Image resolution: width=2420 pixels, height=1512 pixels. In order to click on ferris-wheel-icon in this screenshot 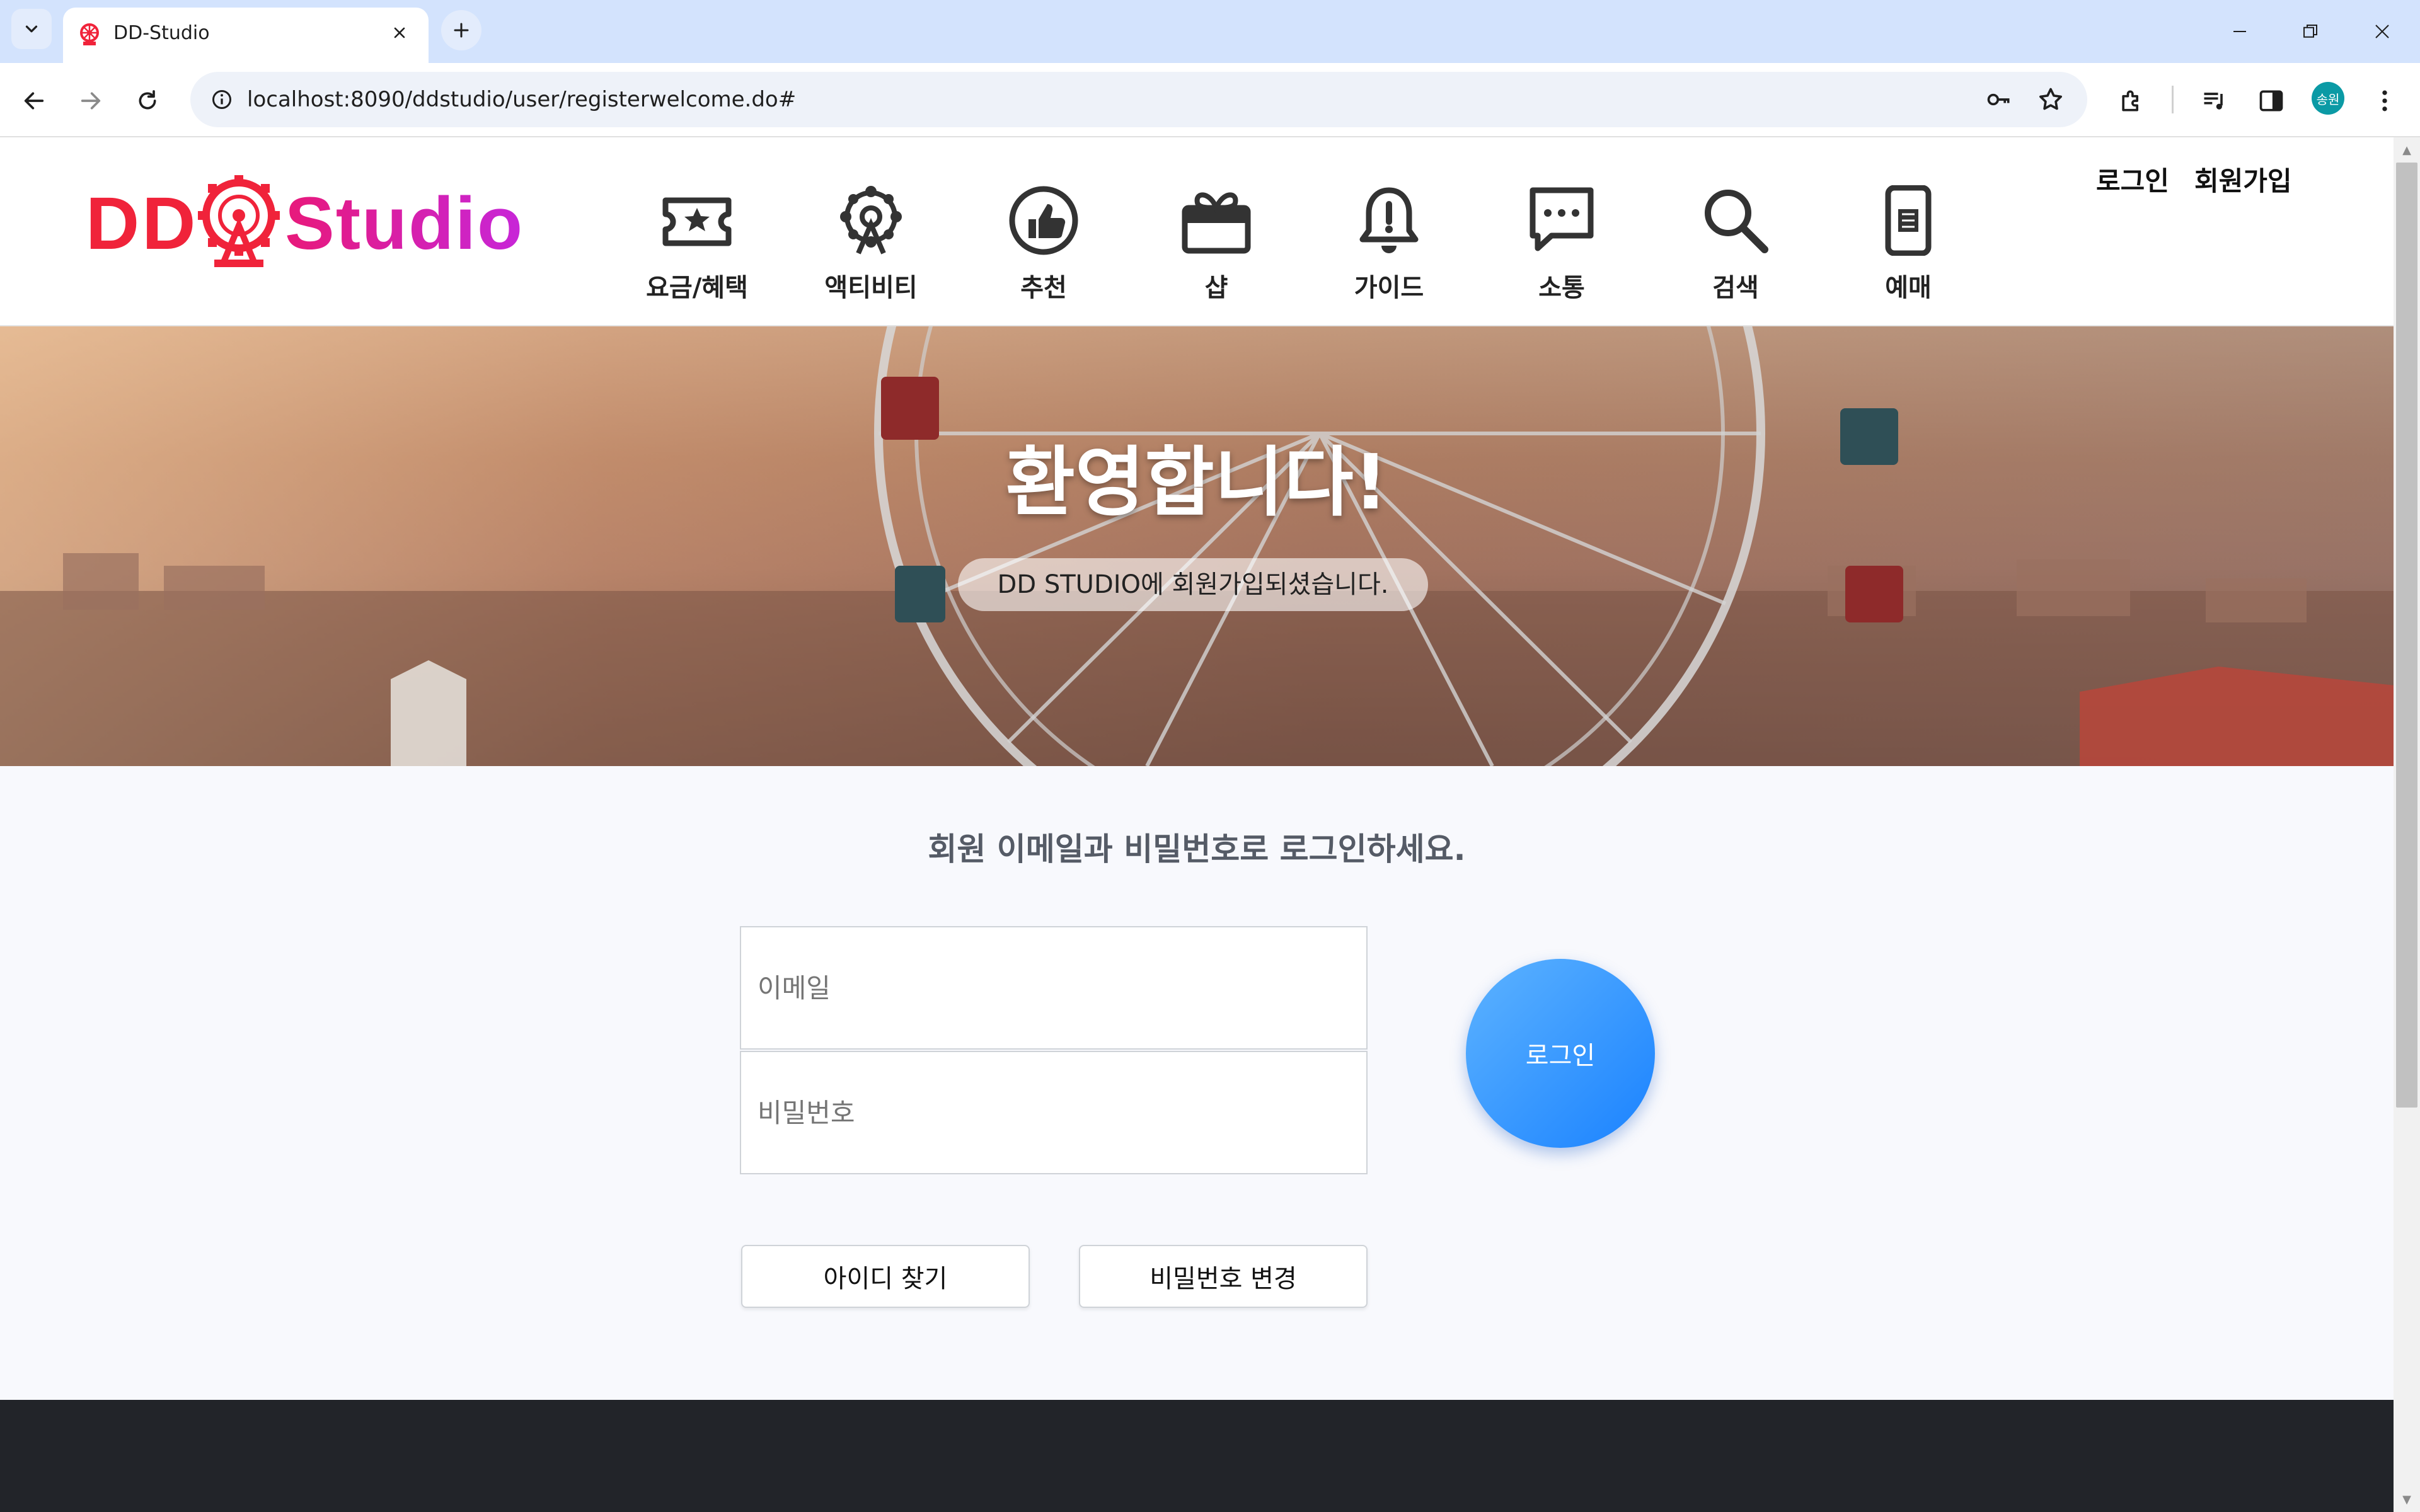, I will do `click(871, 220)`.